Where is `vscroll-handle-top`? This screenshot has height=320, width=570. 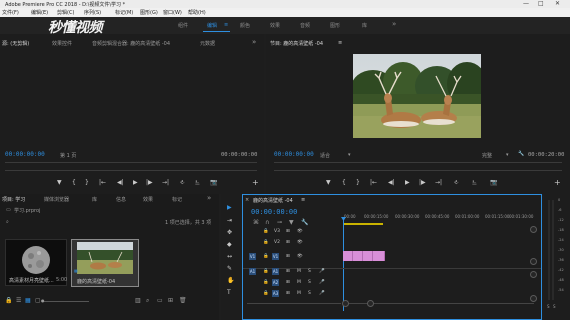 vscroll-handle-top is located at coordinates (533, 229).